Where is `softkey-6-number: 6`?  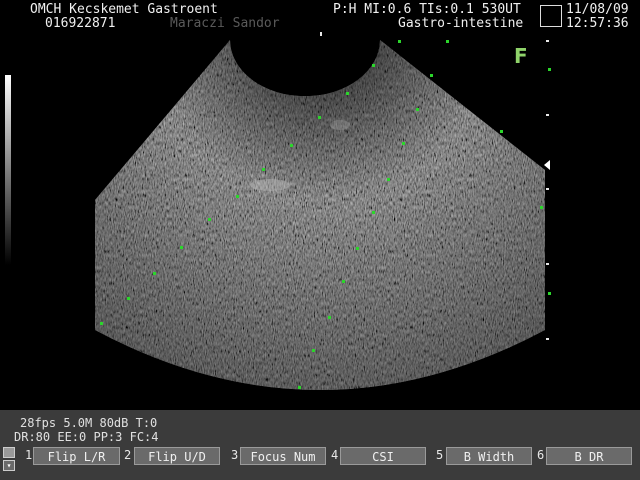 softkey-6-number: 6 is located at coordinates (541, 455).